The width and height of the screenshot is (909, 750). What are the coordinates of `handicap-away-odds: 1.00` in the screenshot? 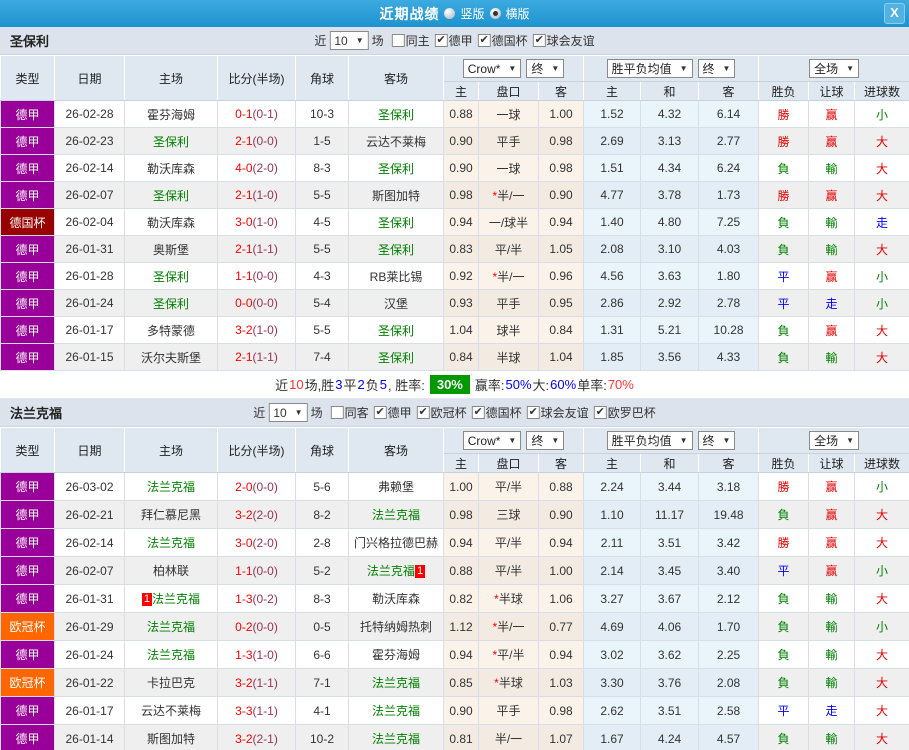 It's located at (561, 114).